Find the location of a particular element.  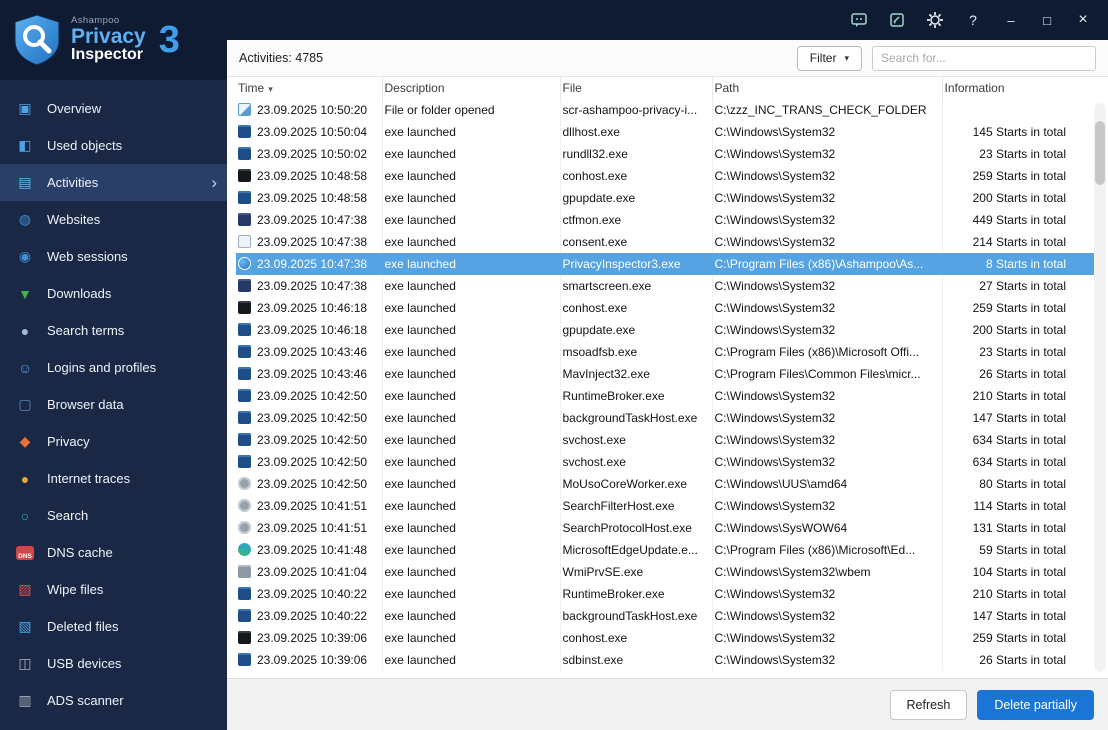

logo-product-line1: Privacy is located at coordinates (108, 36).